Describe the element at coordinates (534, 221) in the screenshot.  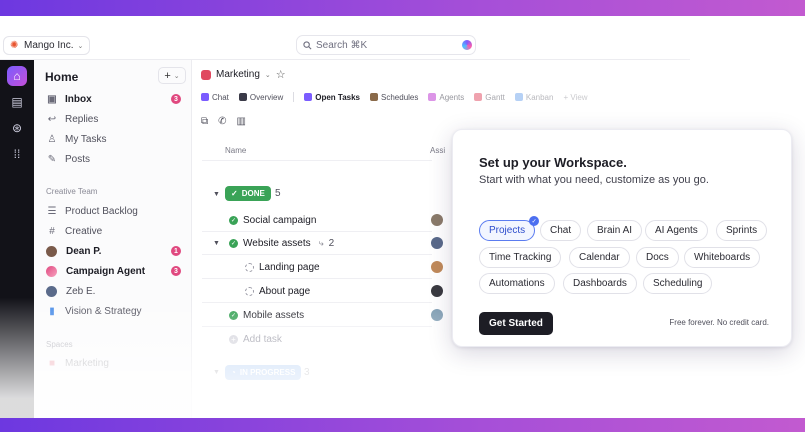
I see `selected-check-icon: ✓` at that location.